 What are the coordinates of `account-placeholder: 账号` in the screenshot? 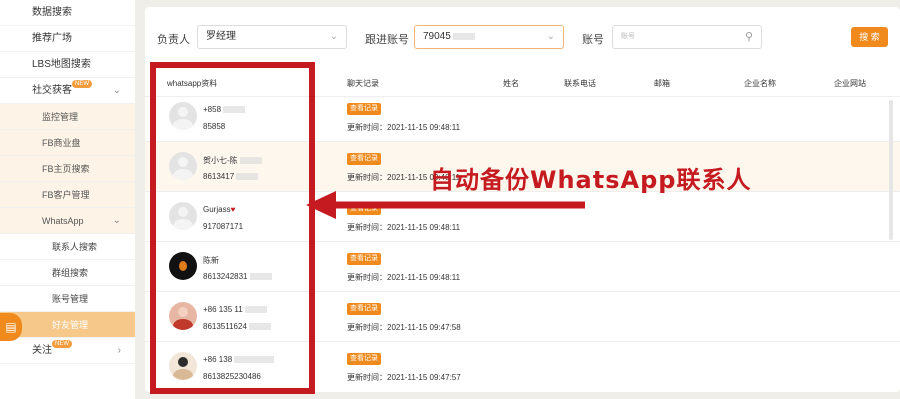 It's located at (628, 36).